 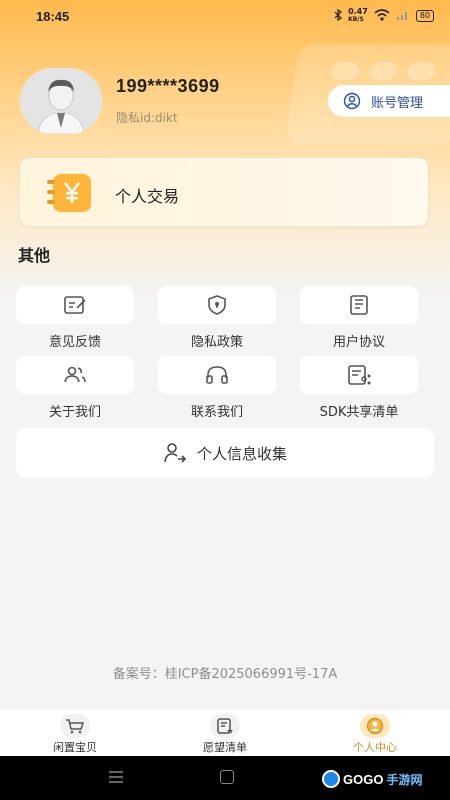 I want to click on tab-profile-center-label: 个人中心, so click(x=375, y=747).